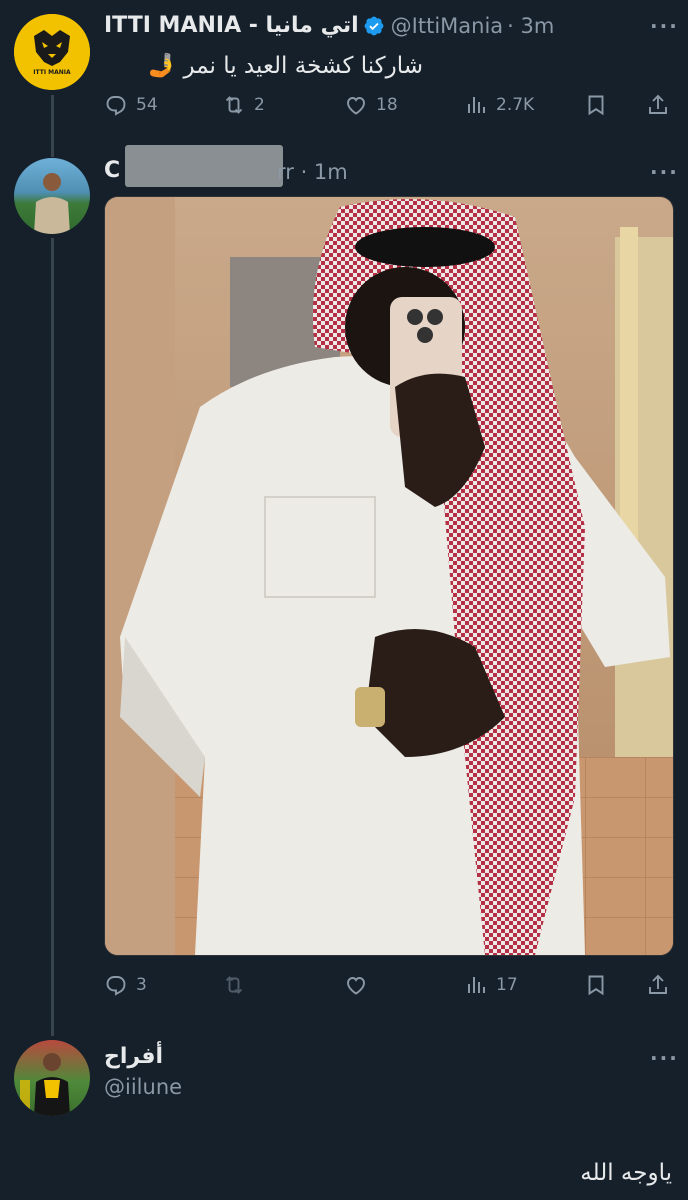 Image resolution: width=688 pixels, height=1200 pixels. Describe the element at coordinates (204, 166) in the screenshot. I see `redacted-name-block` at that location.